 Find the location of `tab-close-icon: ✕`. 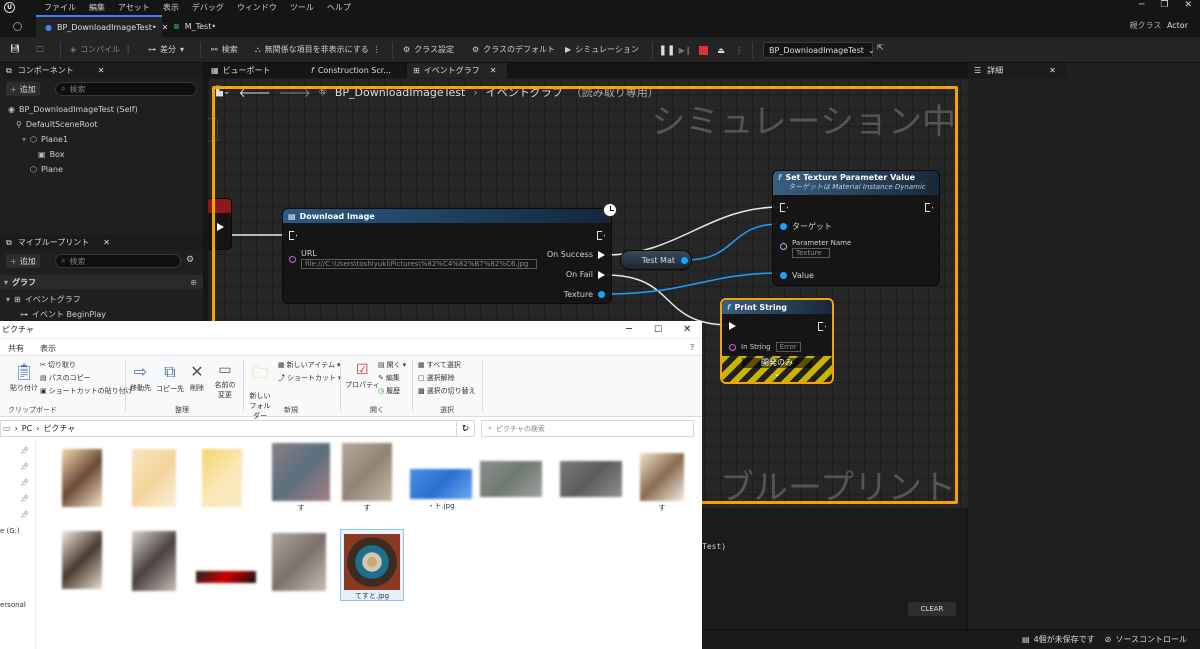

tab-close-icon: ✕ is located at coordinates (493, 70).